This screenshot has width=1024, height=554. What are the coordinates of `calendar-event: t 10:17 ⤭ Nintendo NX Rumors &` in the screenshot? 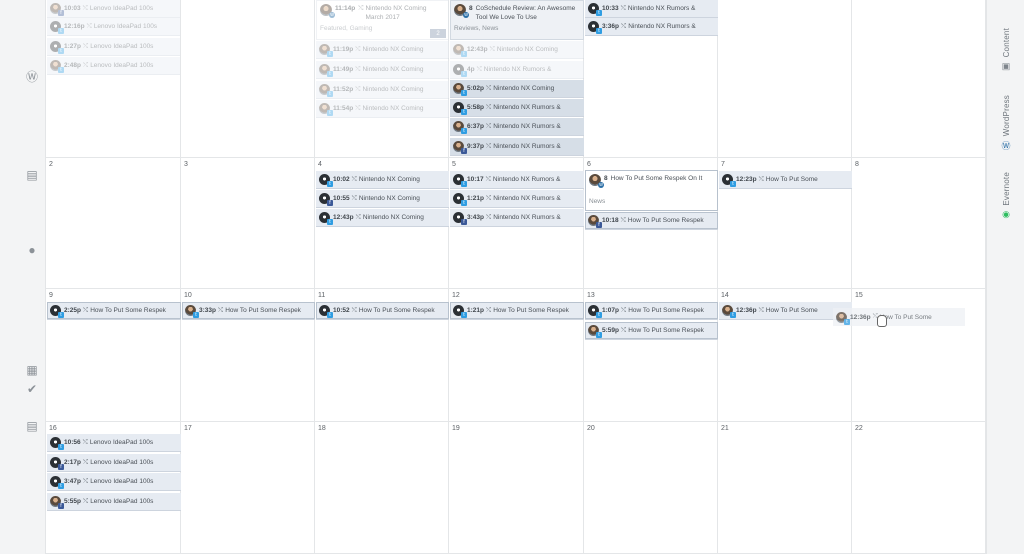 It's located at (517, 180).